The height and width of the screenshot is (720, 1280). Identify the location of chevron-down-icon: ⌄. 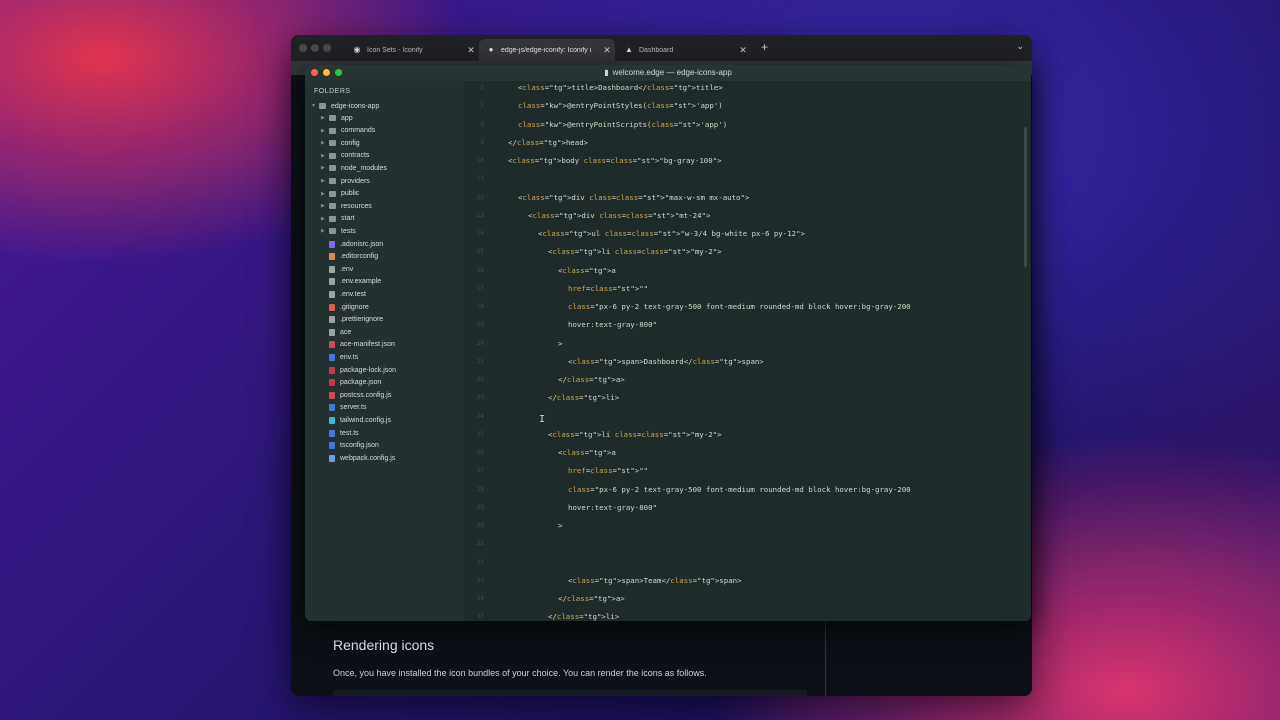
(1020, 46).